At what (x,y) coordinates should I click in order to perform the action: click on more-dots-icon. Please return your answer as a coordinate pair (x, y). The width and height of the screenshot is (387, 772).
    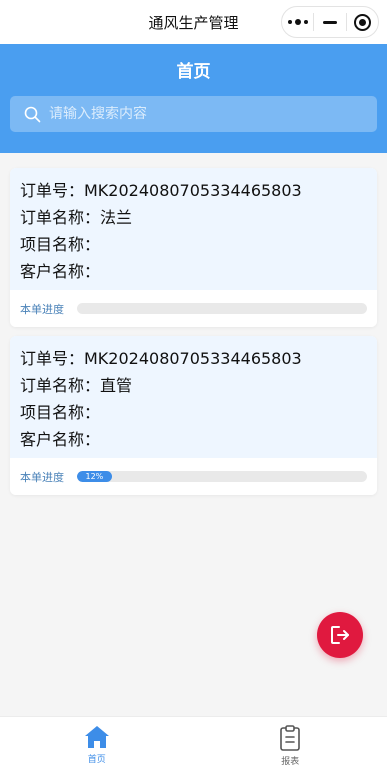
    Looking at the image, I should click on (297, 22).